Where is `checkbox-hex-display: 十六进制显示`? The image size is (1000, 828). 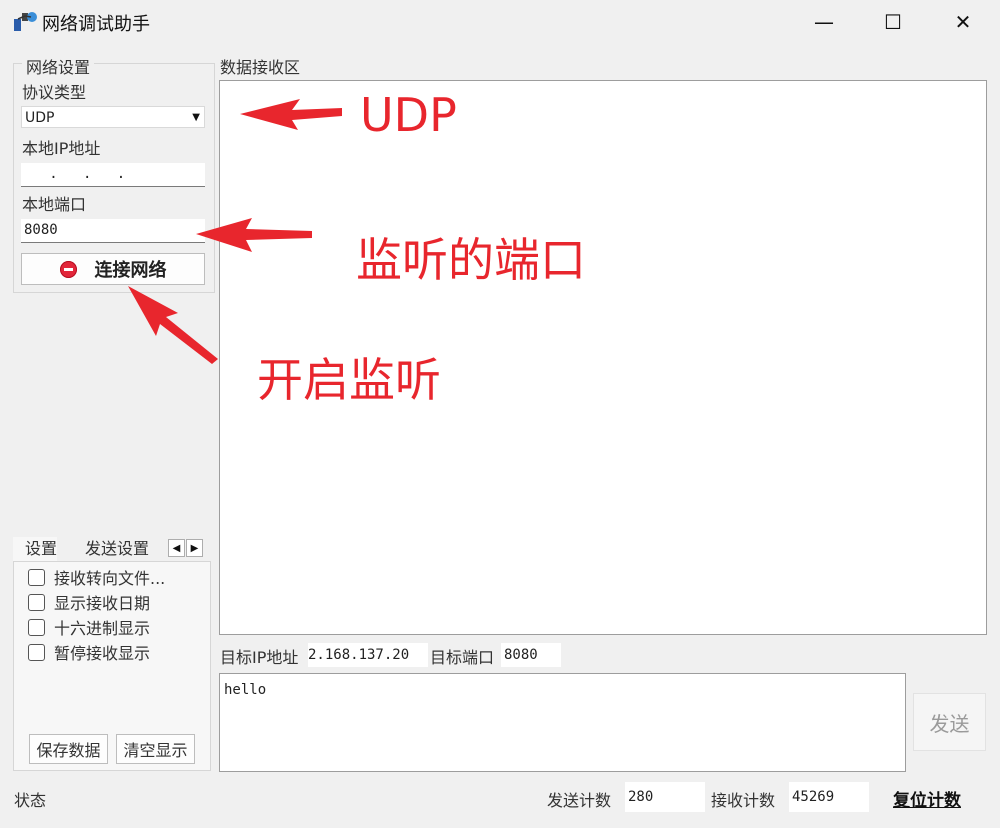
checkbox-hex-display: 十六进制显示 is located at coordinates (89, 627).